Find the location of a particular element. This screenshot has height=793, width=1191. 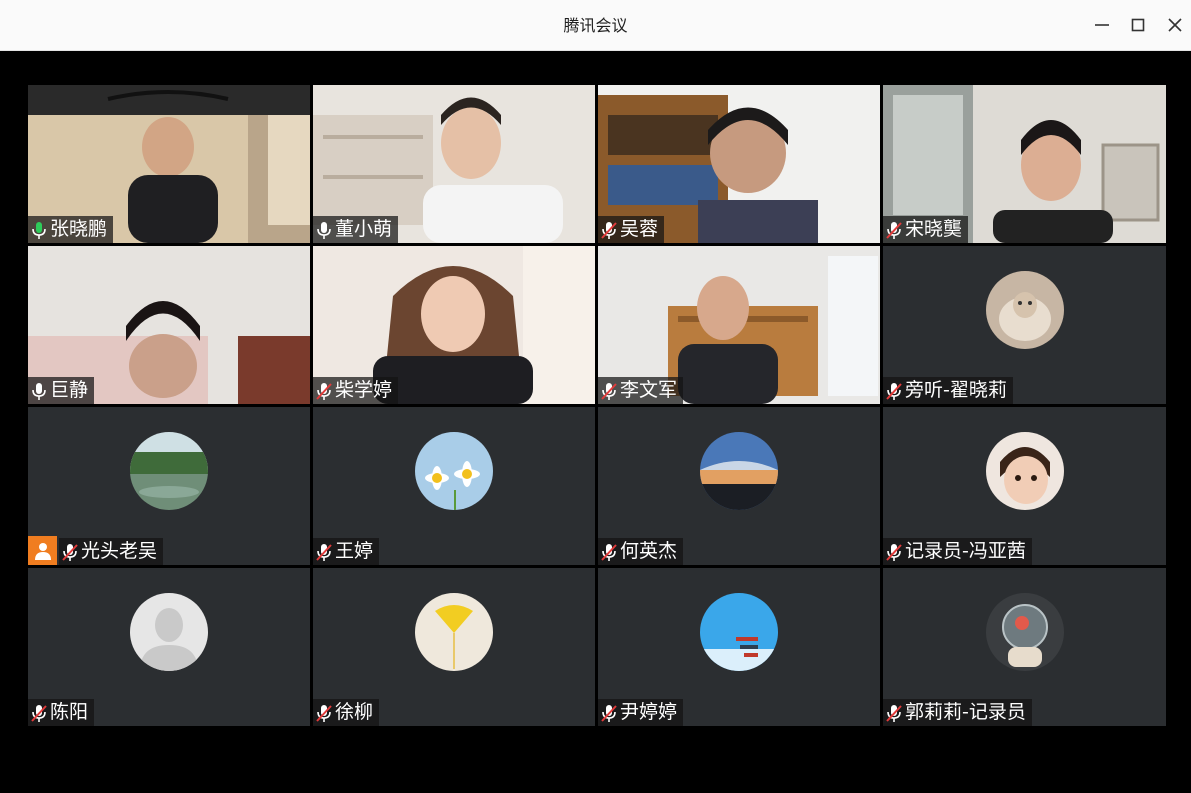

name-label: 郭莉莉-记录员 is located at coordinates (957, 712).